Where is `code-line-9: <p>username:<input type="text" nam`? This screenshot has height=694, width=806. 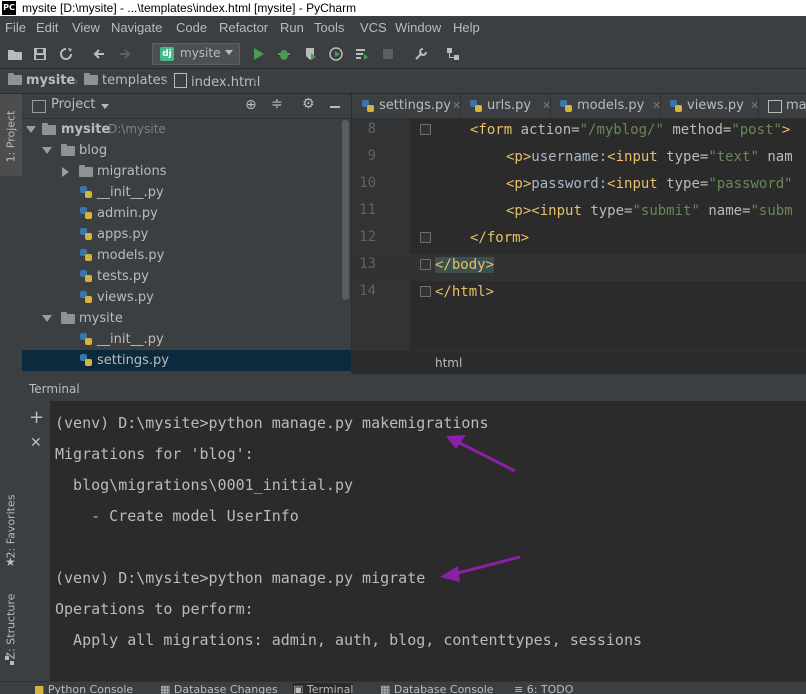
code-line-9: <p>username:<input type="text" nam is located at coordinates (649, 157).